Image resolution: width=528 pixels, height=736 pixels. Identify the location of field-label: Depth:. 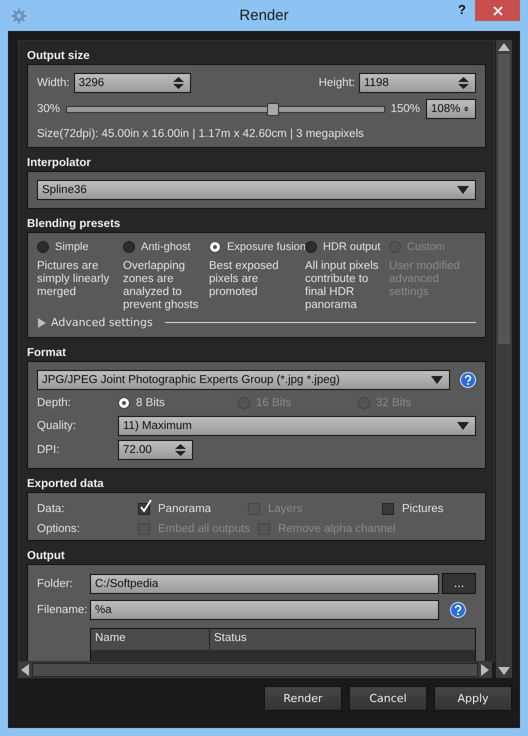
(54, 403).